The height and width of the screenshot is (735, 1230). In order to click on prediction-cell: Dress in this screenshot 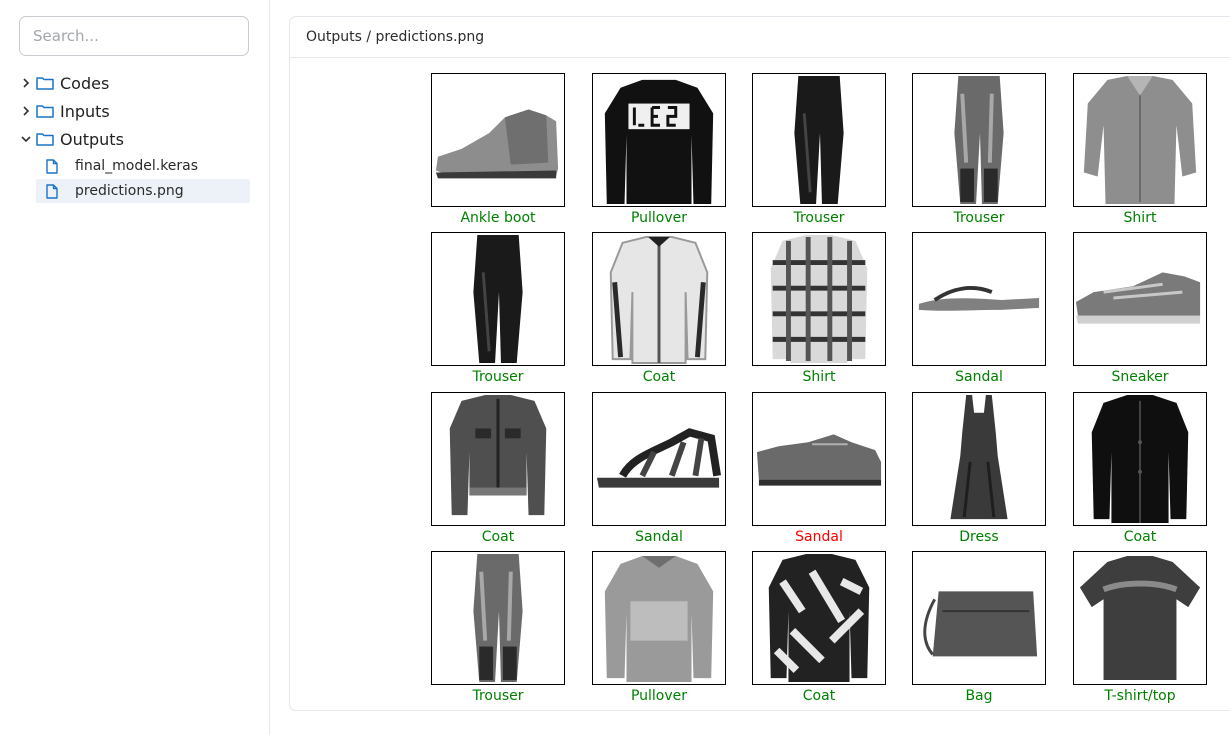, I will do `click(979, 469)`.